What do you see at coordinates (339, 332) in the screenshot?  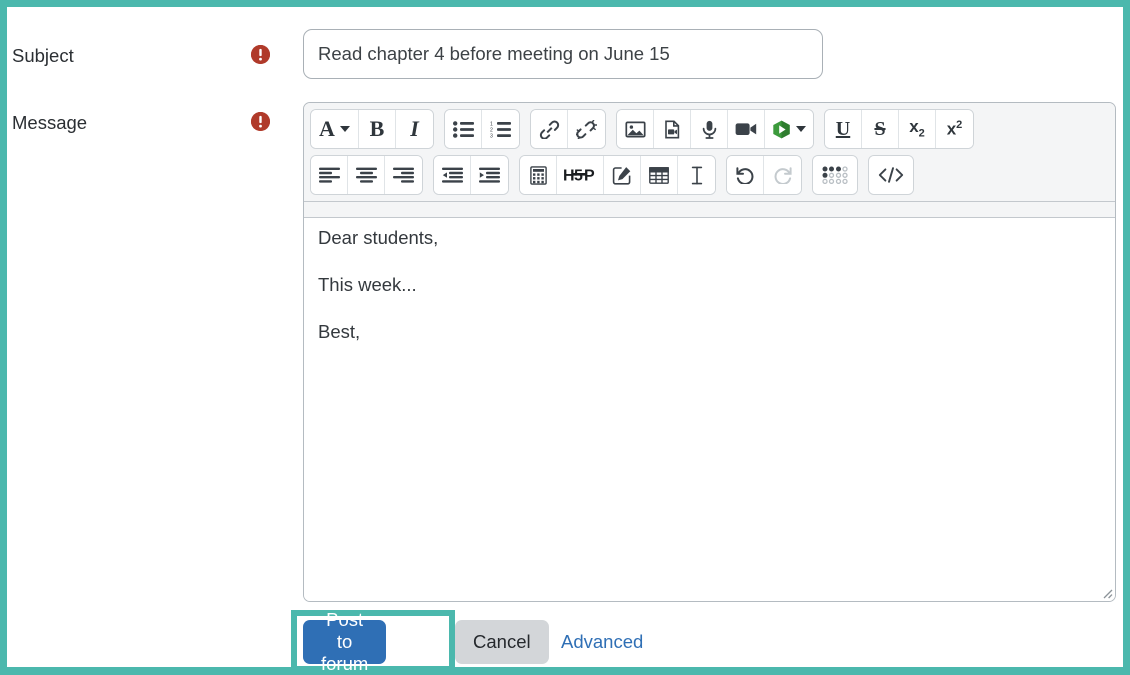 I see `message-paragraph: Best,` at bounding box center [339, 332].